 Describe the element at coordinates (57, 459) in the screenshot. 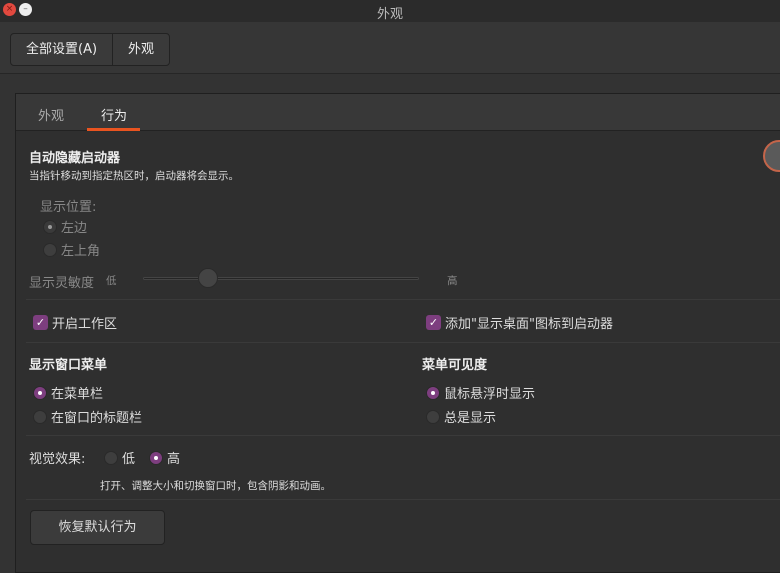

I see `visual-effects-label: 视觉效果:` at that location.